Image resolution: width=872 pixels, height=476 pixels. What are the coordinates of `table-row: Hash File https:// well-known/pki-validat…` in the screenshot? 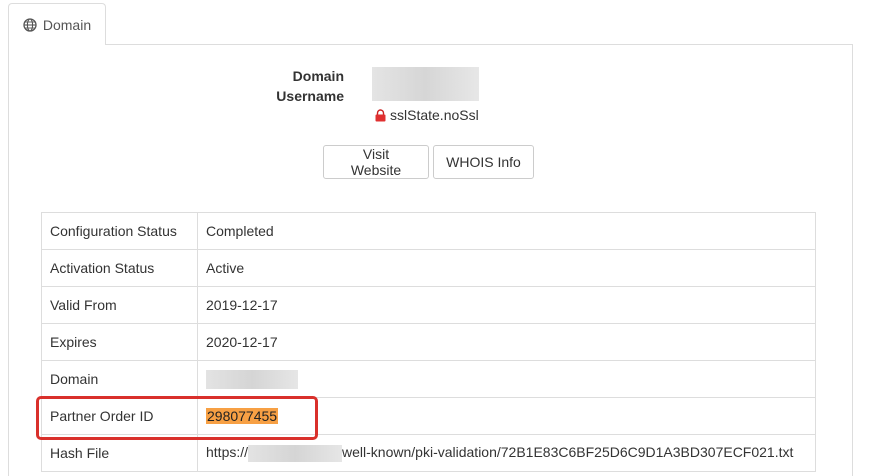 It's located at (428, 453).